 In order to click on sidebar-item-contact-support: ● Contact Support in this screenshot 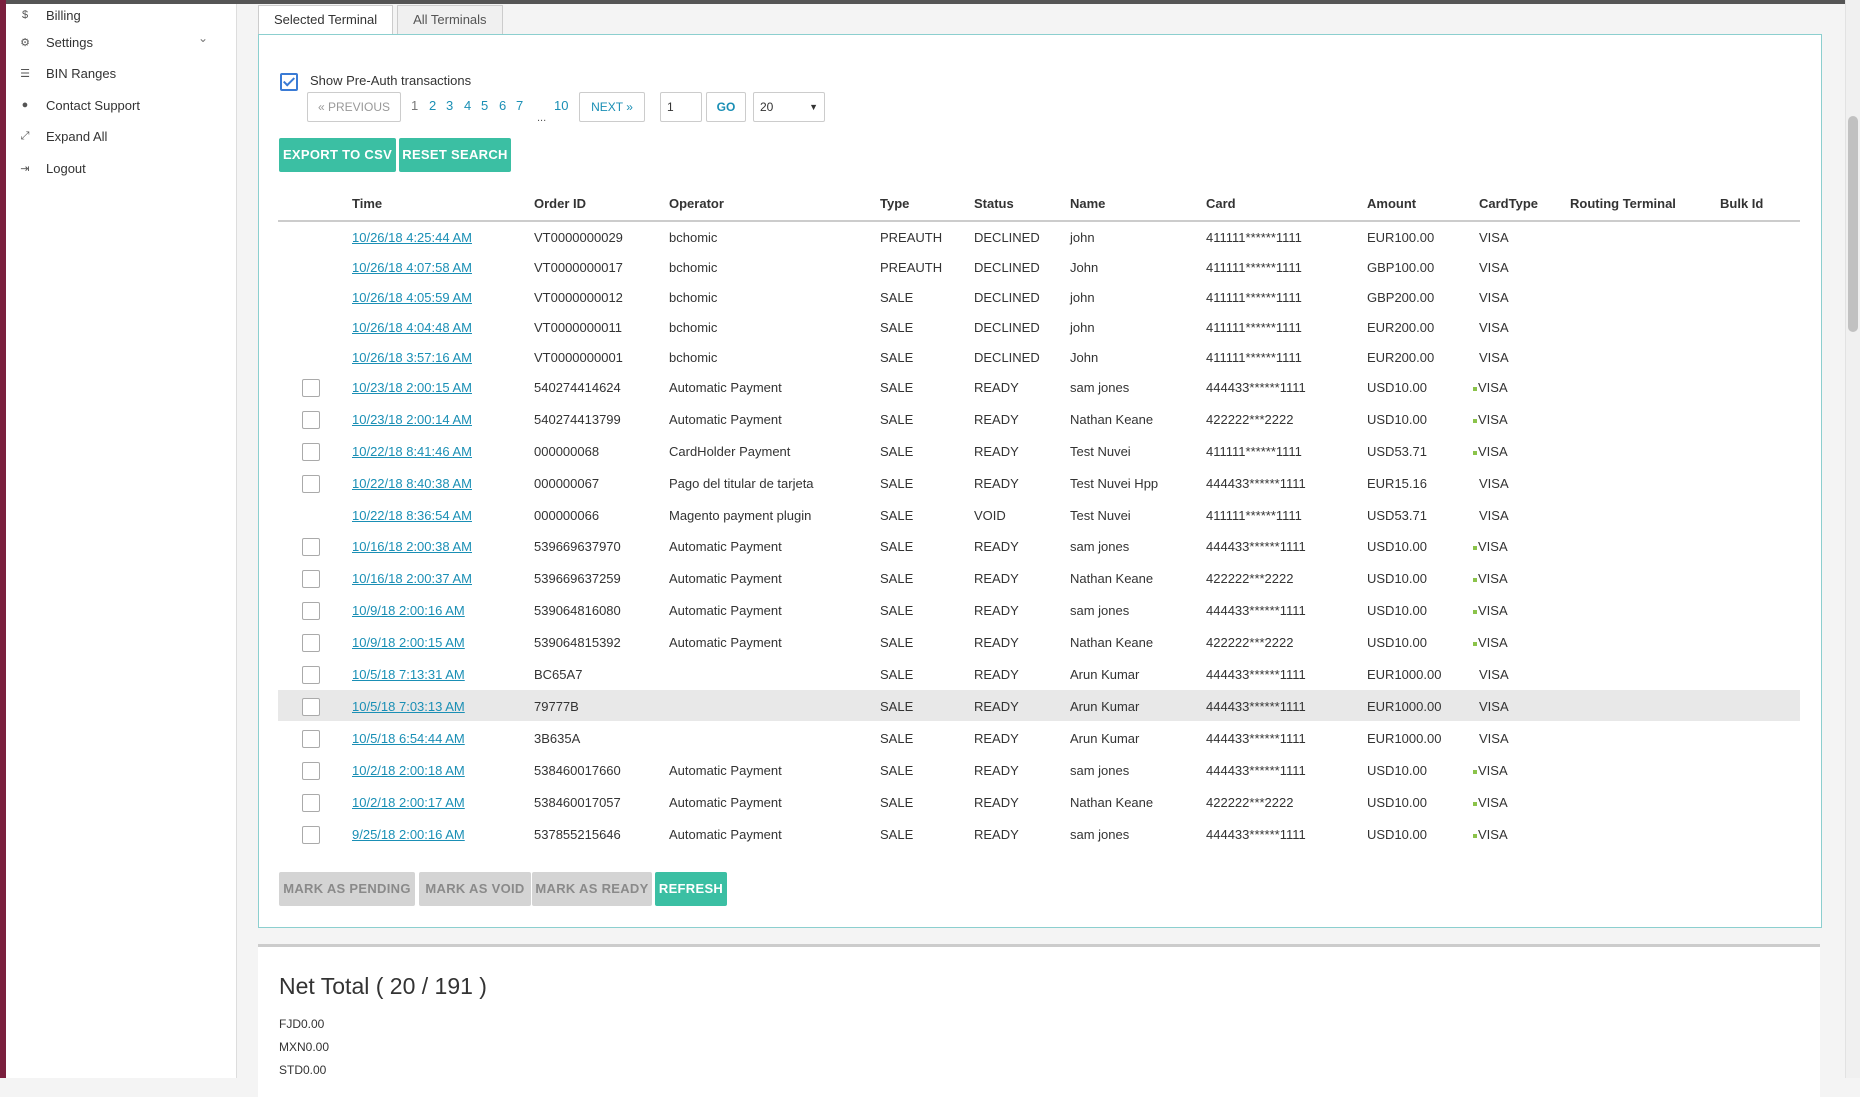, I will do `click(78, 105)`.